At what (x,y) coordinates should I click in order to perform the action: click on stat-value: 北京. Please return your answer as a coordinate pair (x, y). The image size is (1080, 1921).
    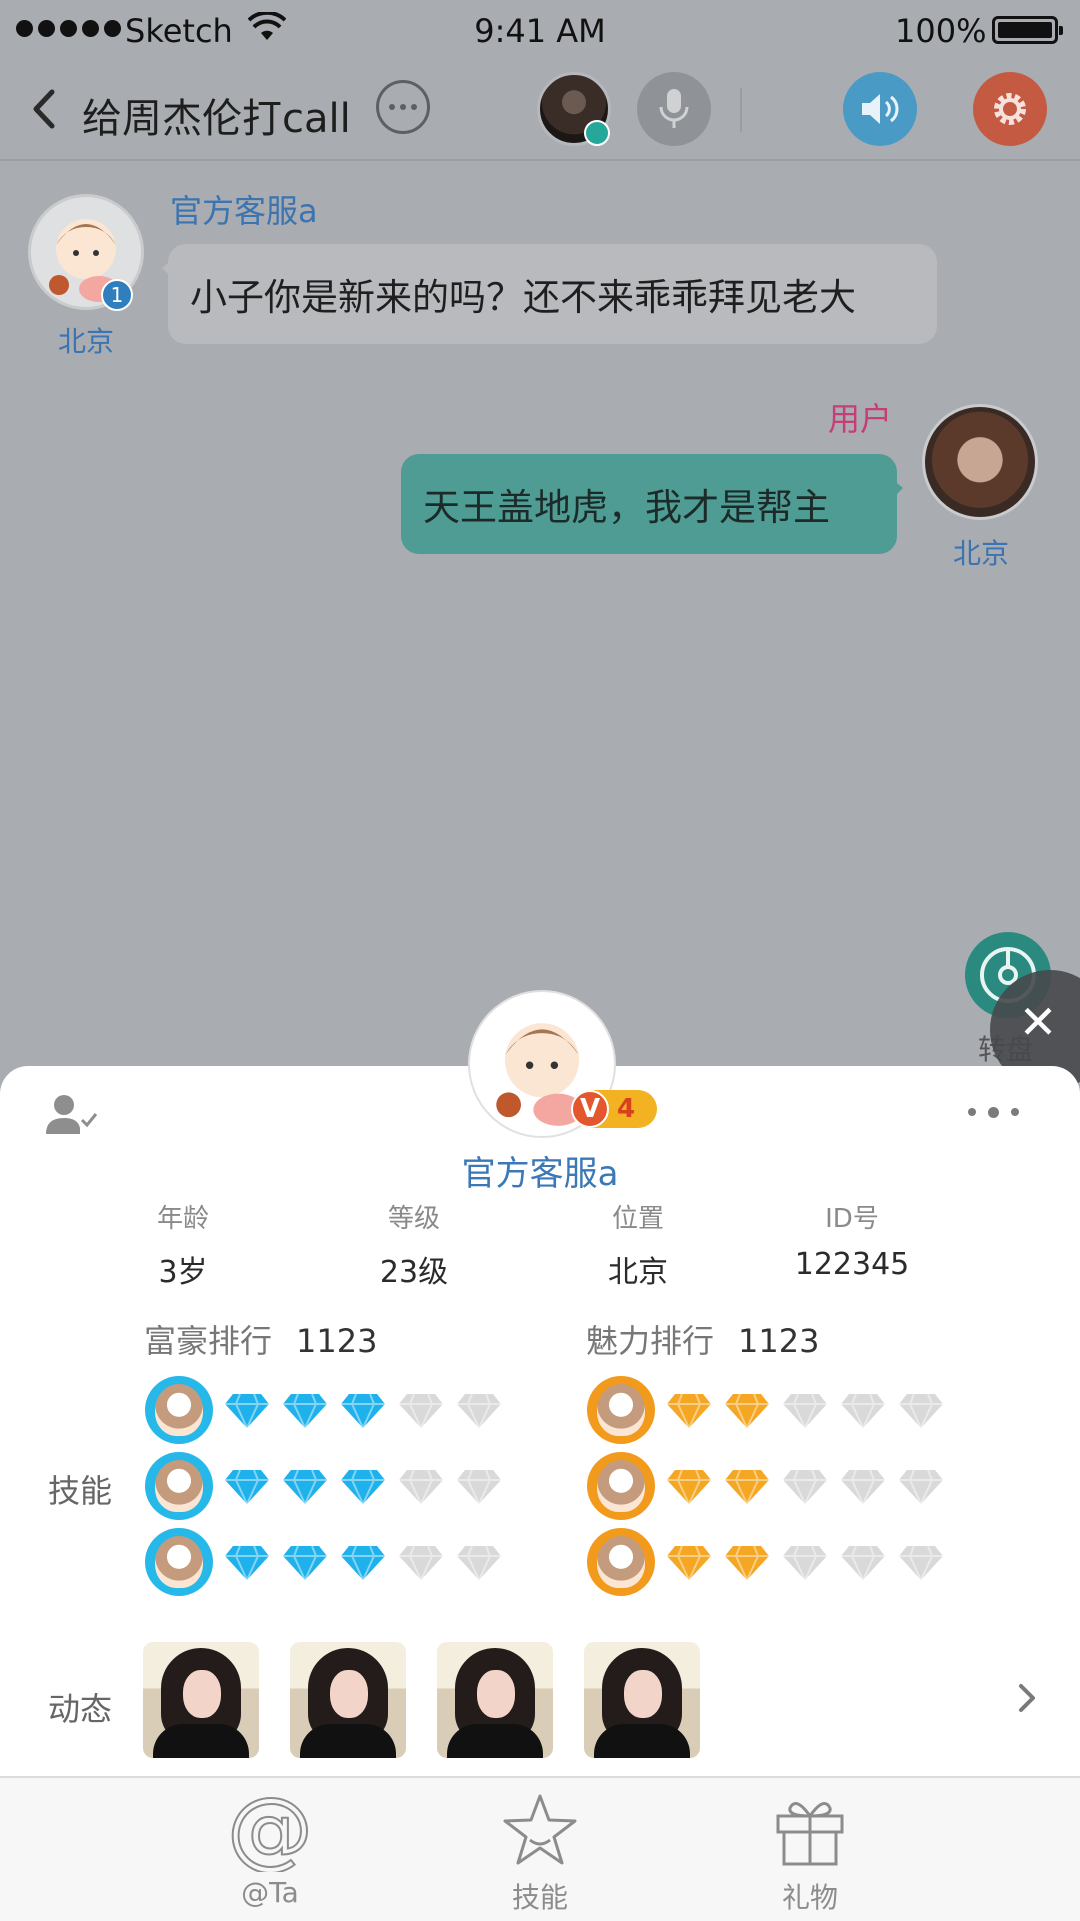
    Looking at the image, I should click on (638, 1272).